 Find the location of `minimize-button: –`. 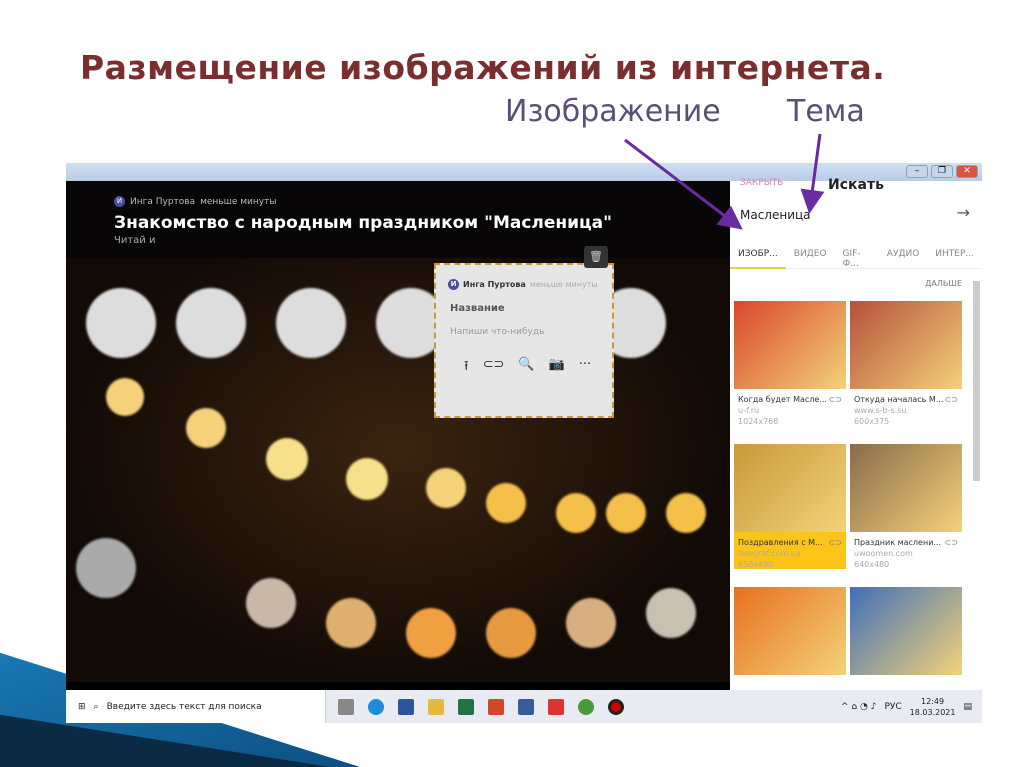

minimize-button: – is located at coordinates (917, 171).